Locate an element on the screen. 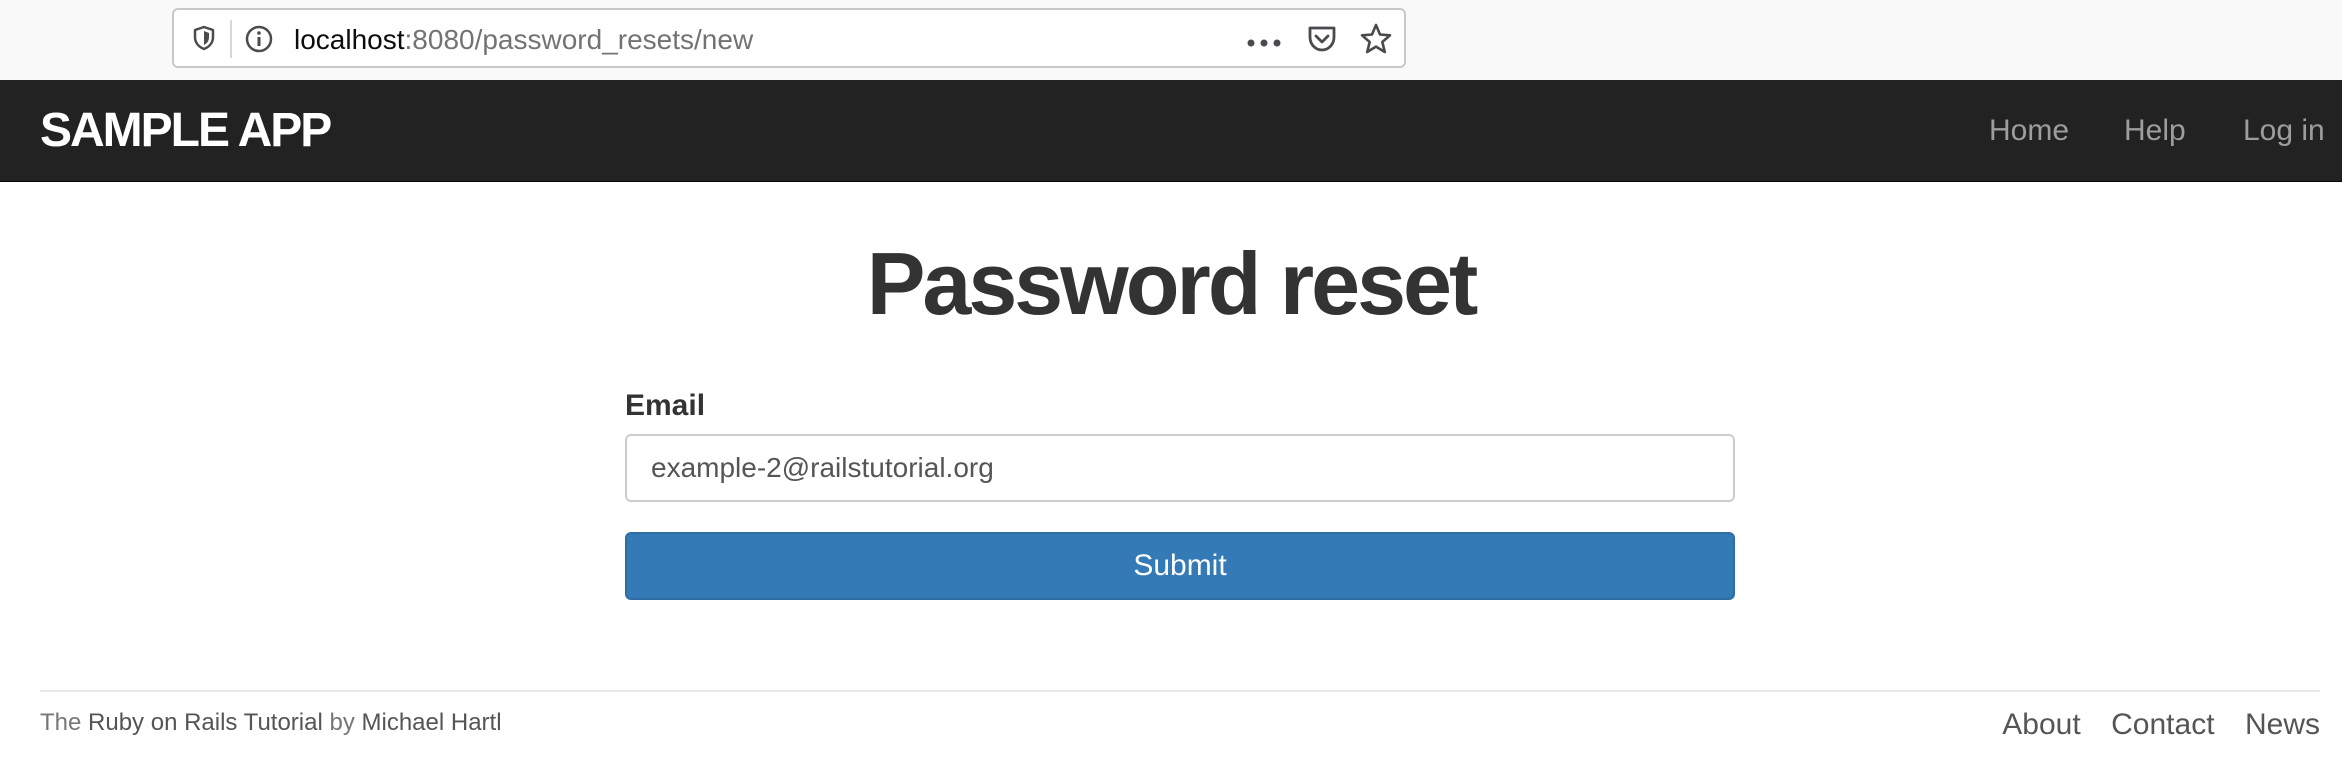 This screenshot has width=2342, height=774. email-label: Email is located at coordinates (665, 405).